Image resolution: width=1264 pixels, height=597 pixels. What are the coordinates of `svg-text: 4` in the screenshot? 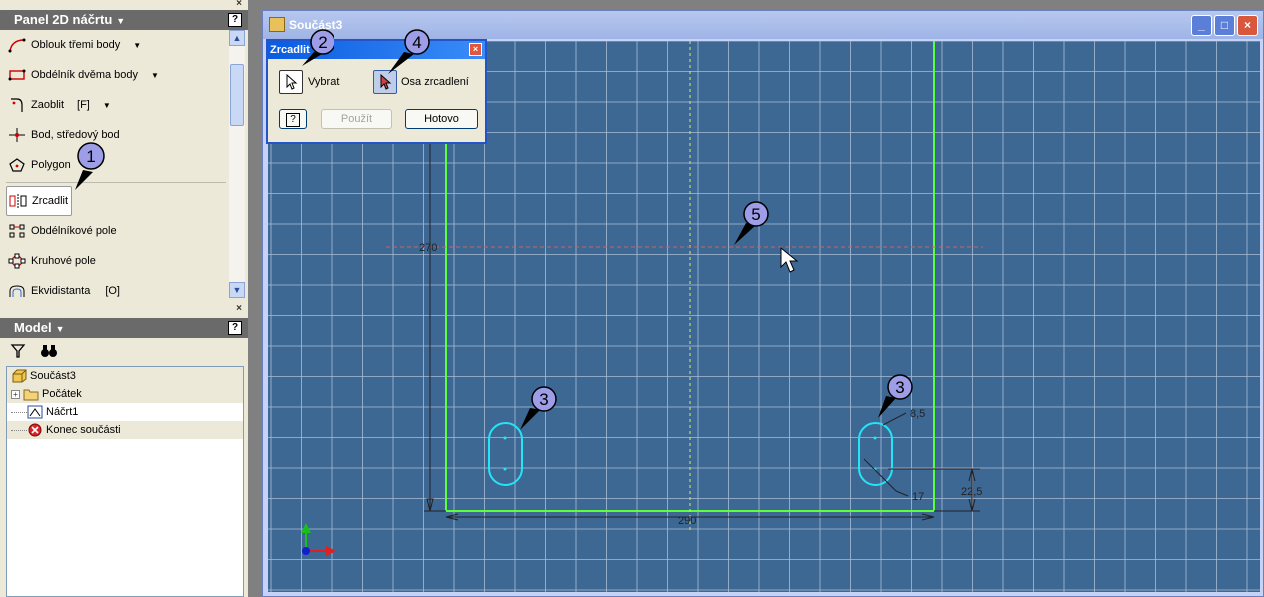 It's located at (416, 42).